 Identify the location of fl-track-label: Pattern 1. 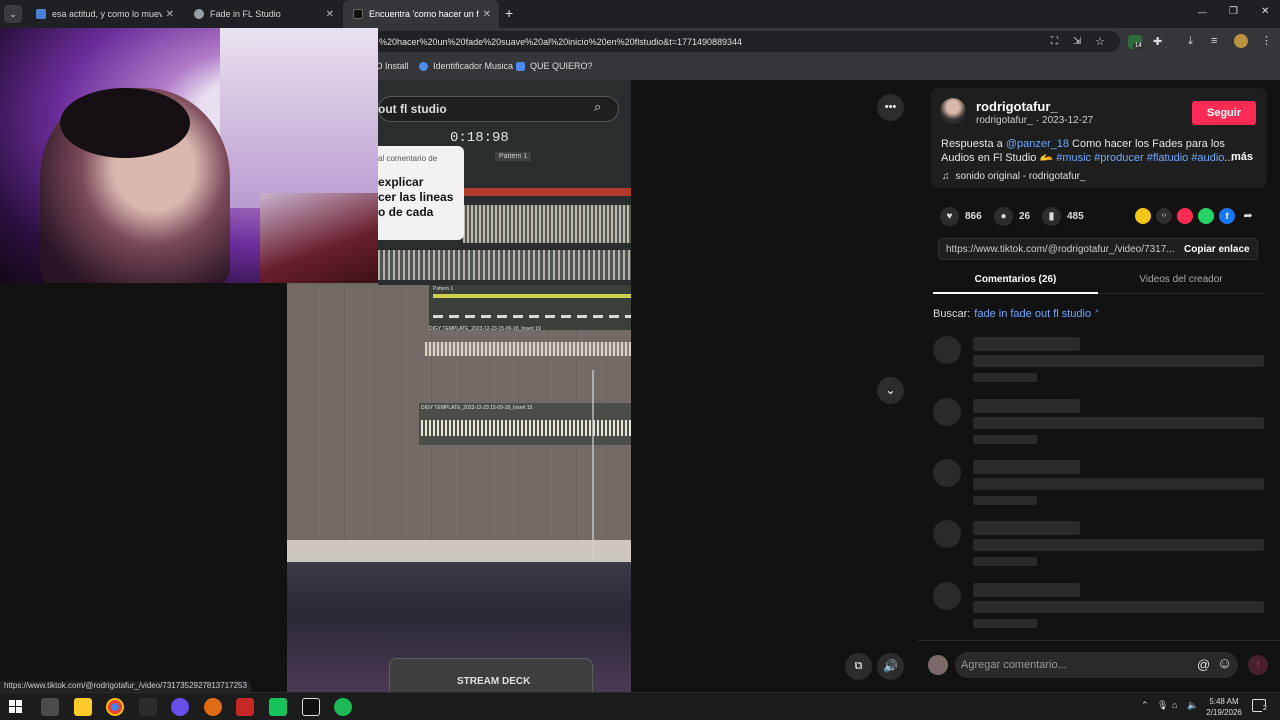
(443, 289).